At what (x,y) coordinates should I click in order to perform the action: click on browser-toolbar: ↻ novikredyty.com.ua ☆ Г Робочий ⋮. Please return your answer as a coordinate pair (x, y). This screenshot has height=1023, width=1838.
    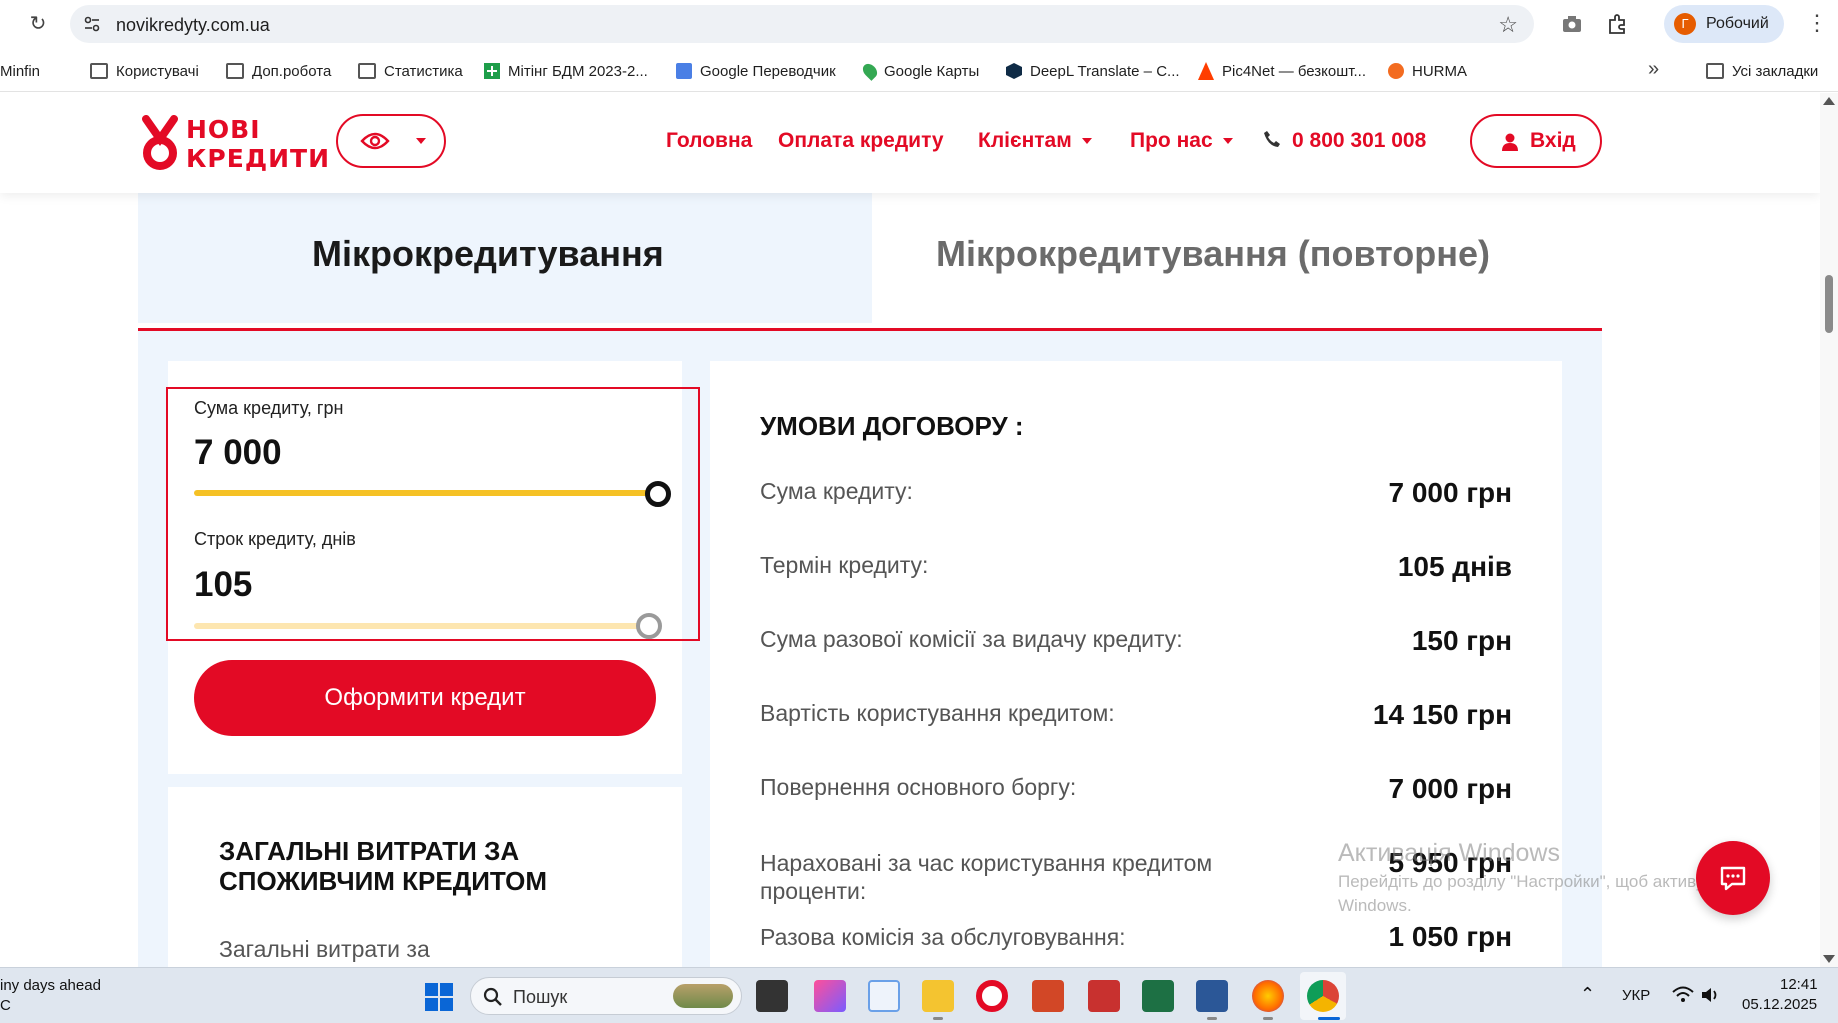
    Looking at the image, I should click on (919, 24).